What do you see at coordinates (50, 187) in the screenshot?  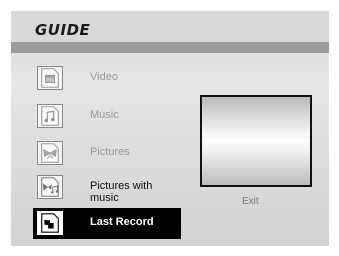 I see `pictures-music-file-icon` at bounding box center [50, 187].